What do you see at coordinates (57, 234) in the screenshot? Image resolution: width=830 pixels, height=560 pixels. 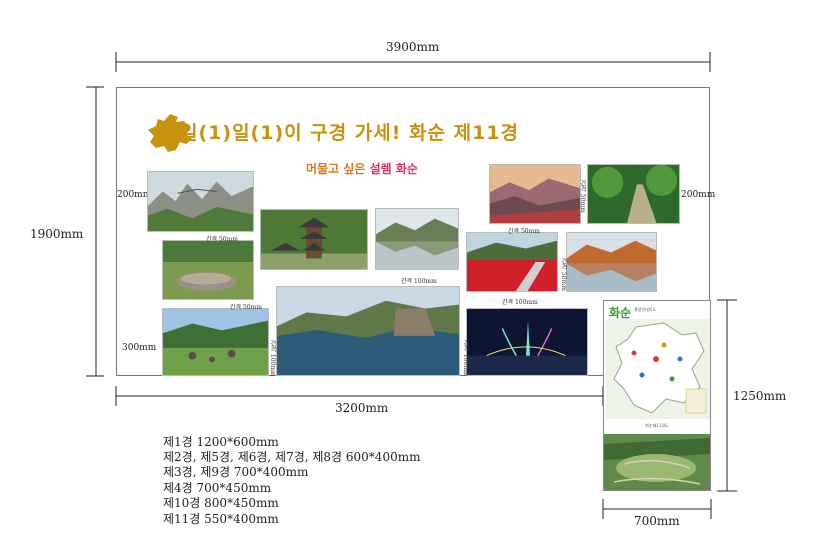 I see `left-height-label: 1900mm` at bounding box center [57, 234].